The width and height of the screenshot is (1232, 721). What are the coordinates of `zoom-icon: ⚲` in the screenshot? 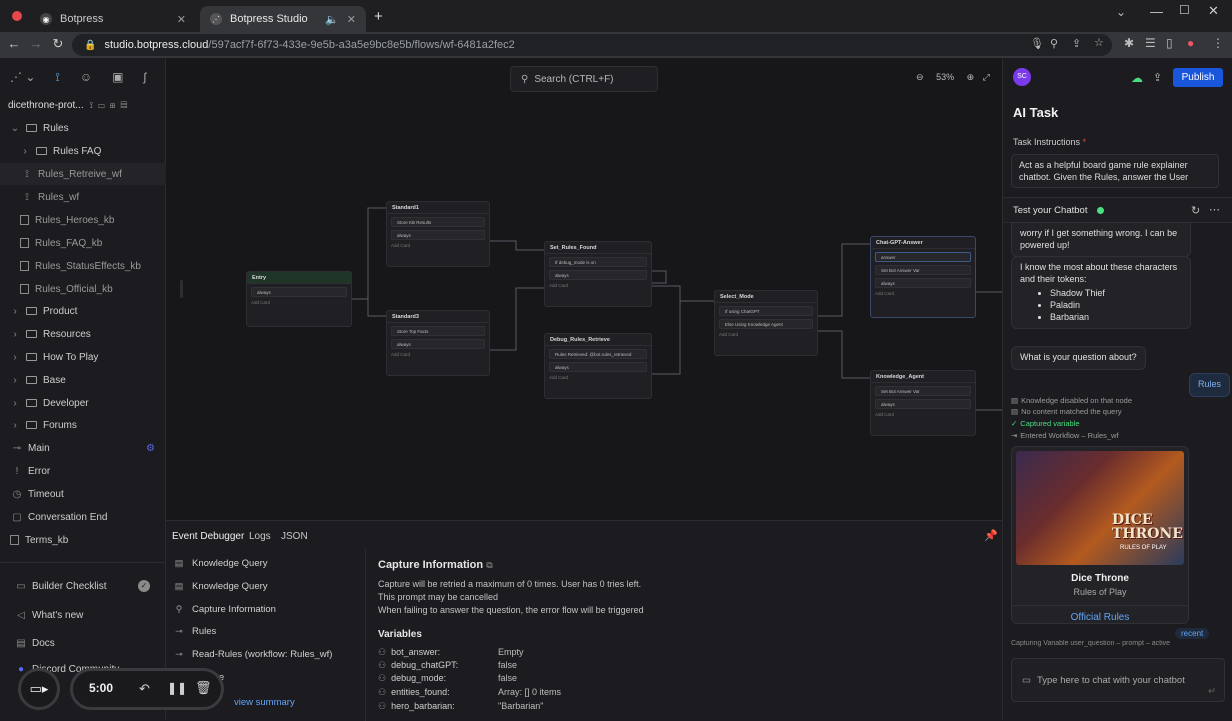 It's located at (1054, 43).